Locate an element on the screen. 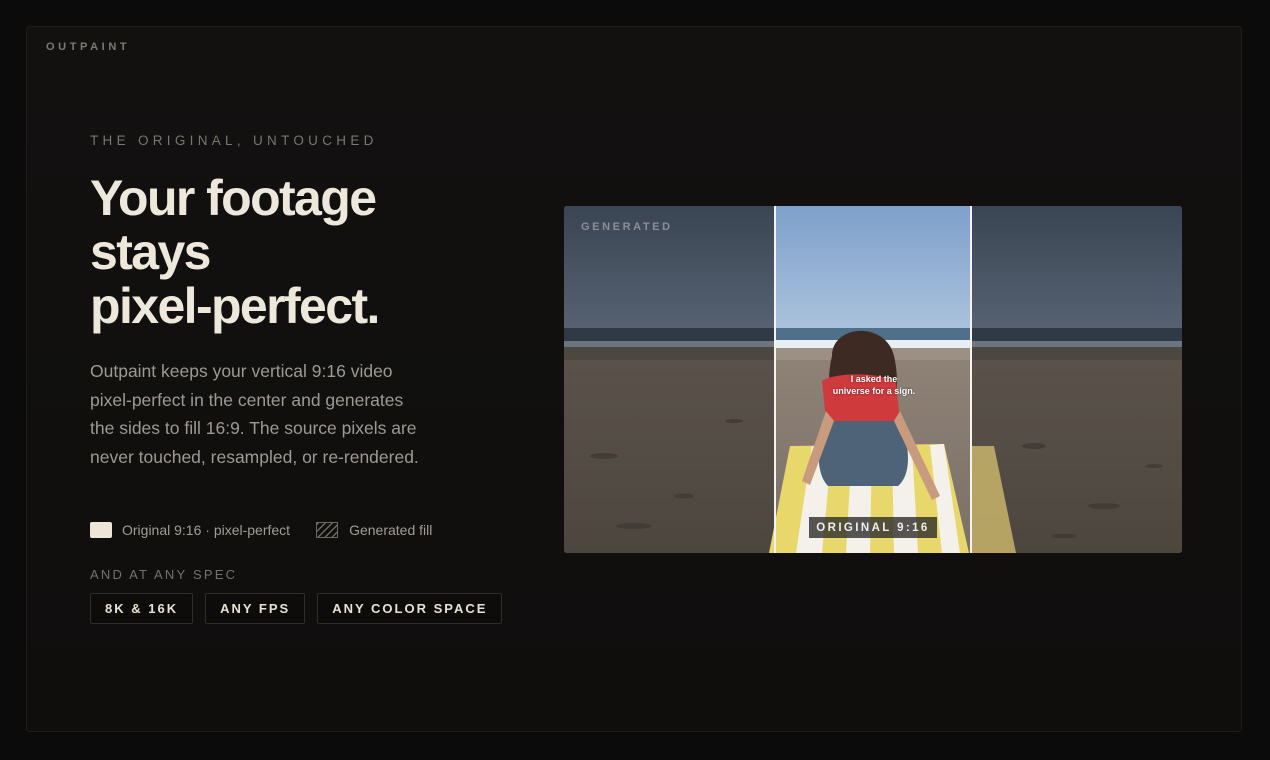  spec-chips: 8K & 16K ANY FPS ANY COLOR SPACE is located at coordinates (302, 608).